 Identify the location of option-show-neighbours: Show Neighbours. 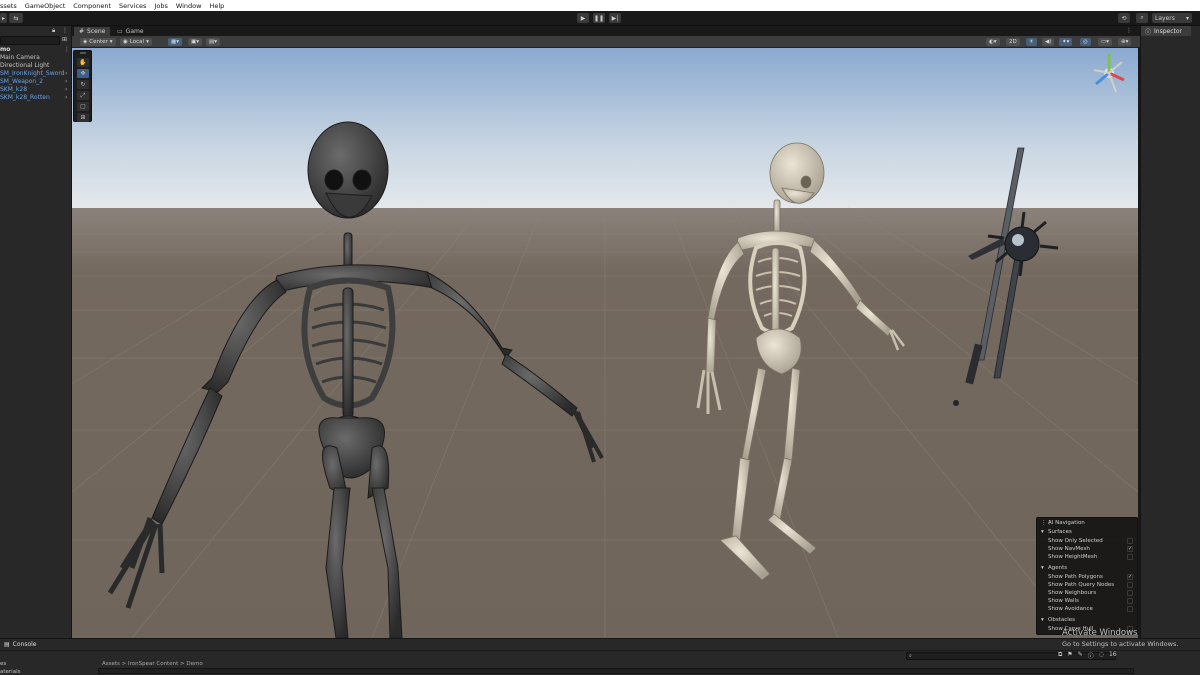
(1087, 593).